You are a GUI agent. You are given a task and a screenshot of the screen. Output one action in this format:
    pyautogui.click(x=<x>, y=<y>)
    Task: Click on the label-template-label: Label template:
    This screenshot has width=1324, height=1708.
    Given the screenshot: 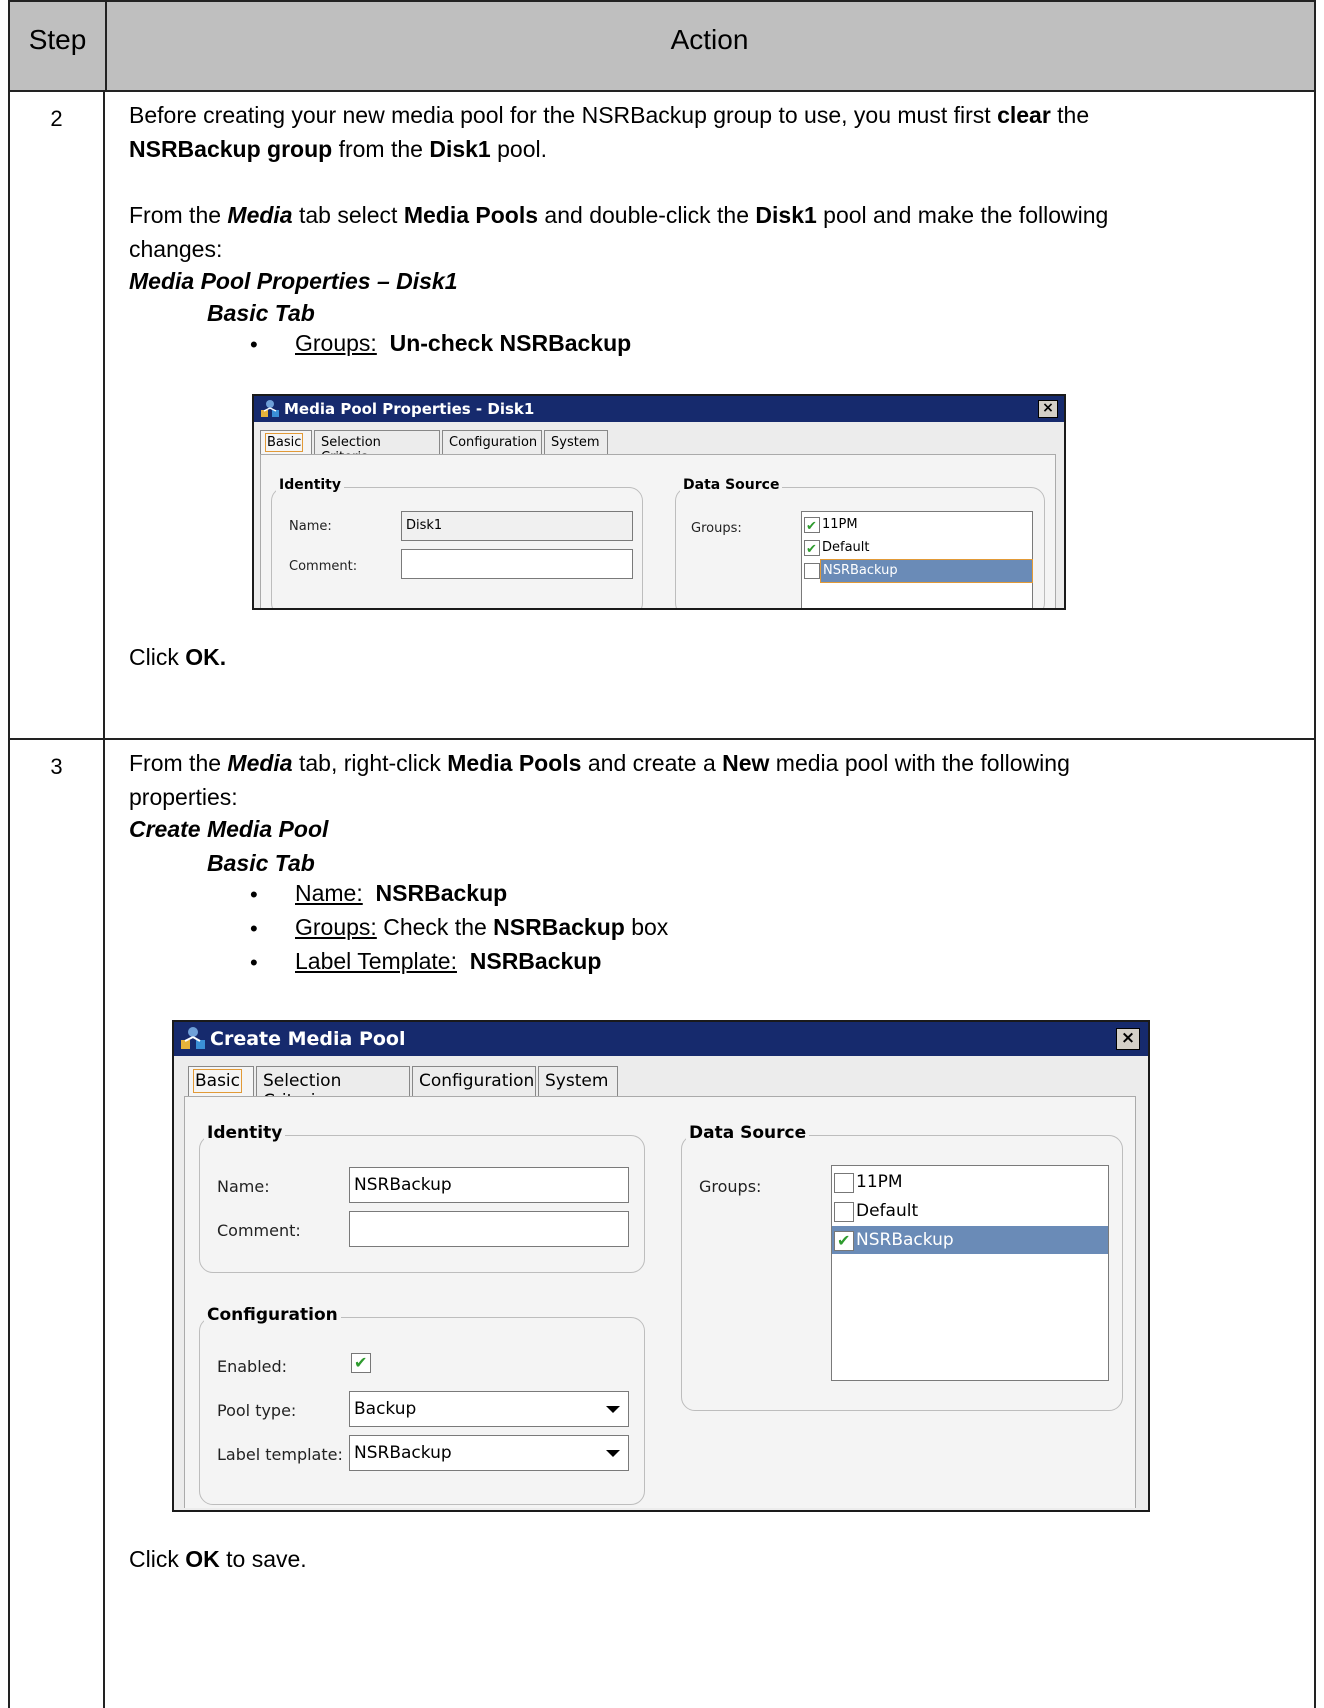 What is the action you would take?
    pyautogui.click(x=280, y=1454)
    